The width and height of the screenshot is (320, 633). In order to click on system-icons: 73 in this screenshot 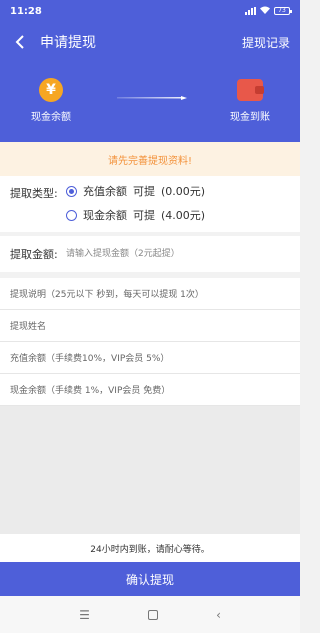, I will do `click(268, 11)`.